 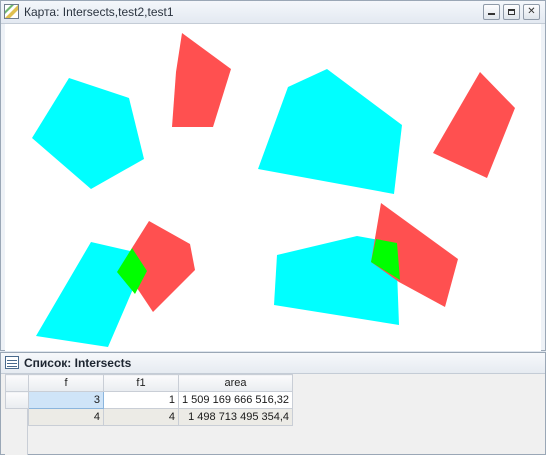 What do you see at coordinates (66, 383) in the screenshot?
I see `column-header-f: f` at bounding box center [66, 383].